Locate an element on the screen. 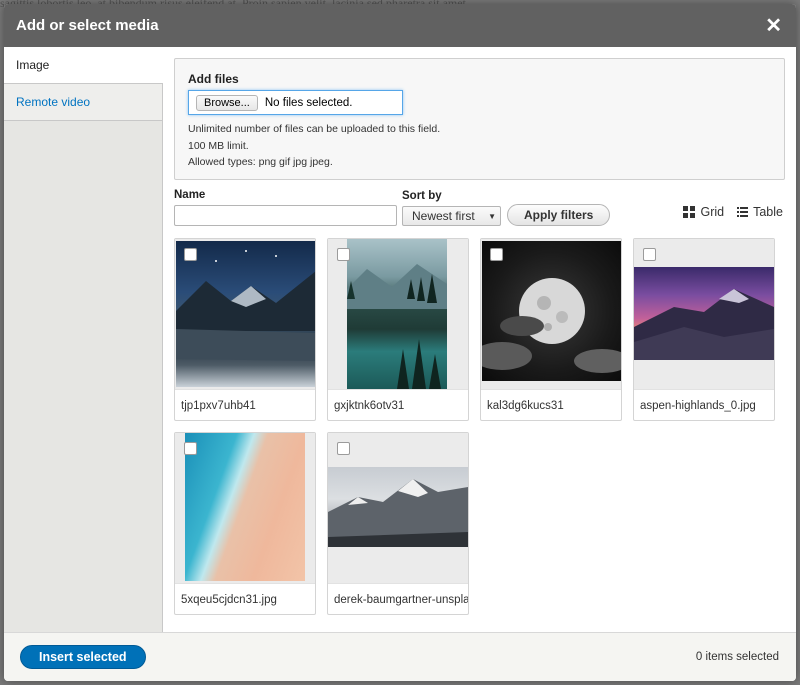 Image resolution: width=800 pixels, height=685 pixels. insert-selected-button: Insert selected is located at coordinates (83, 657).